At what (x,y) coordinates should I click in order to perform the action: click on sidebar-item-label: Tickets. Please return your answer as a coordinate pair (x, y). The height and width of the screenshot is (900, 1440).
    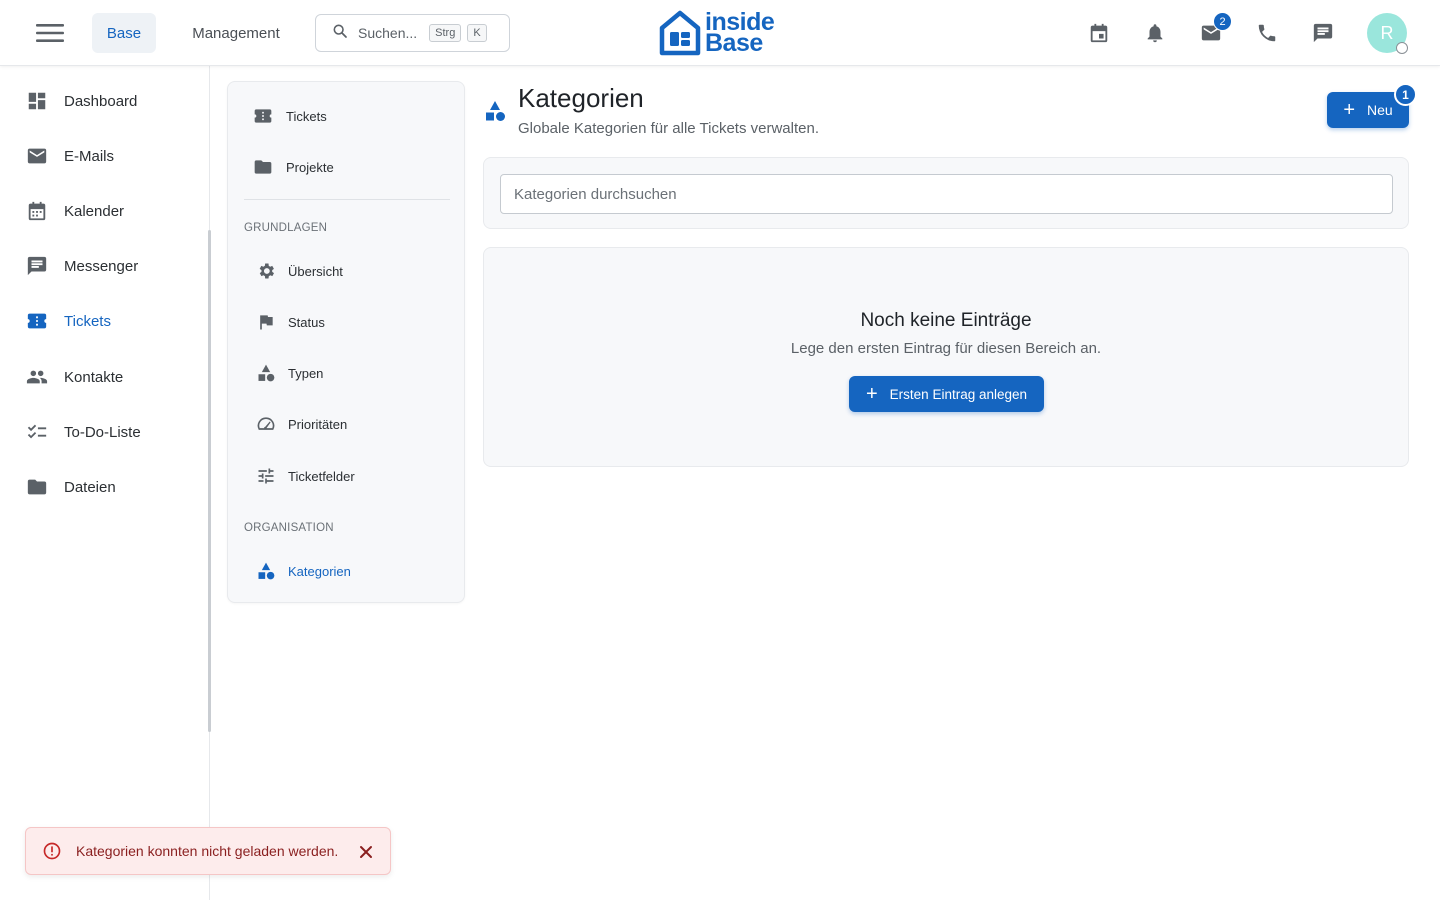
    Looking at the image, I should click on (87, 321).